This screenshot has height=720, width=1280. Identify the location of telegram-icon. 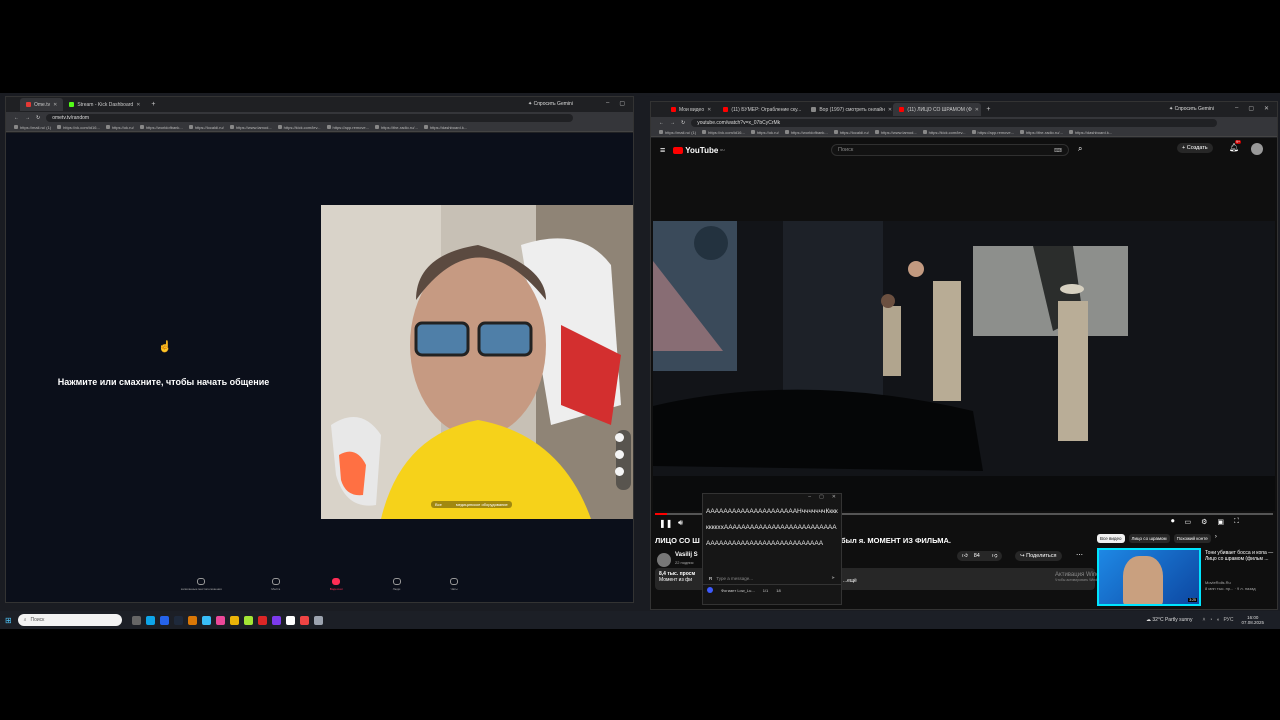
(207, 620).